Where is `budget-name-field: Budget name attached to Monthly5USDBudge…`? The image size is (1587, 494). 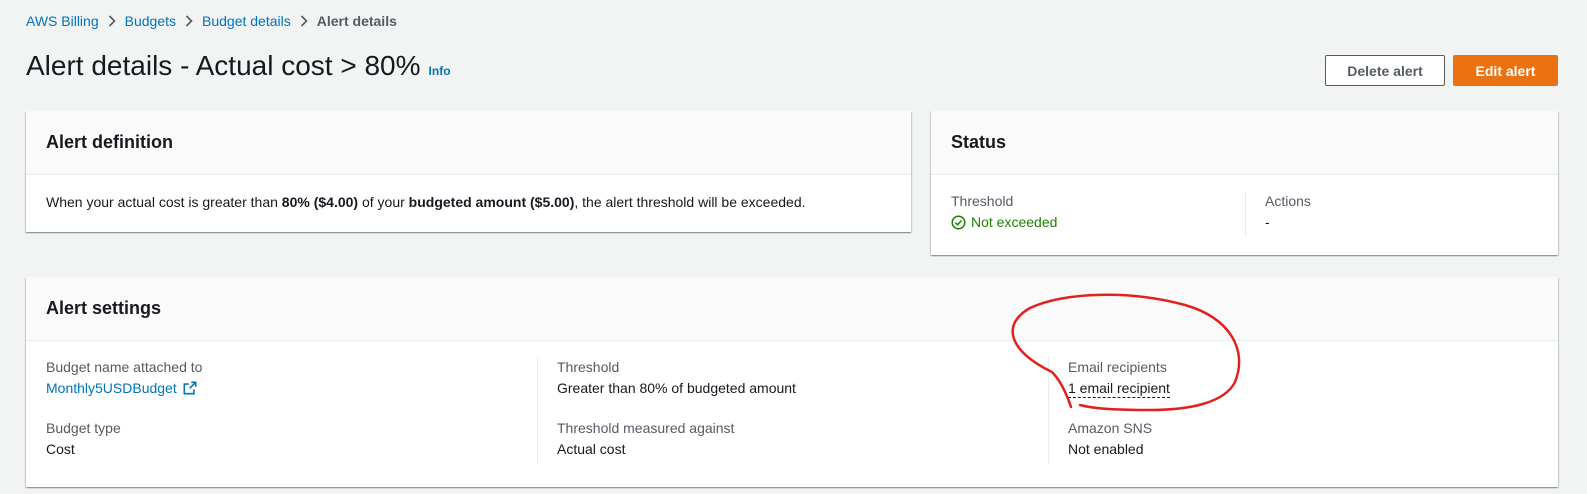 budget-name-field: Budget name attached to Monthly5USDBudge… is located at coordinates (124, 377).